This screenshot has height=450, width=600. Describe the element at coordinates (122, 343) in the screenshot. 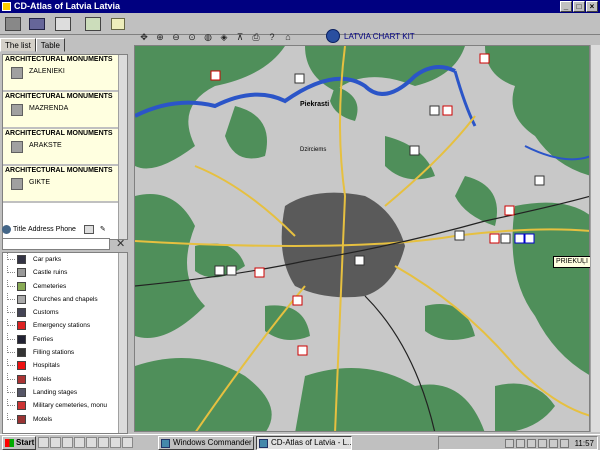

I see `legend-scrollbar` at that location.